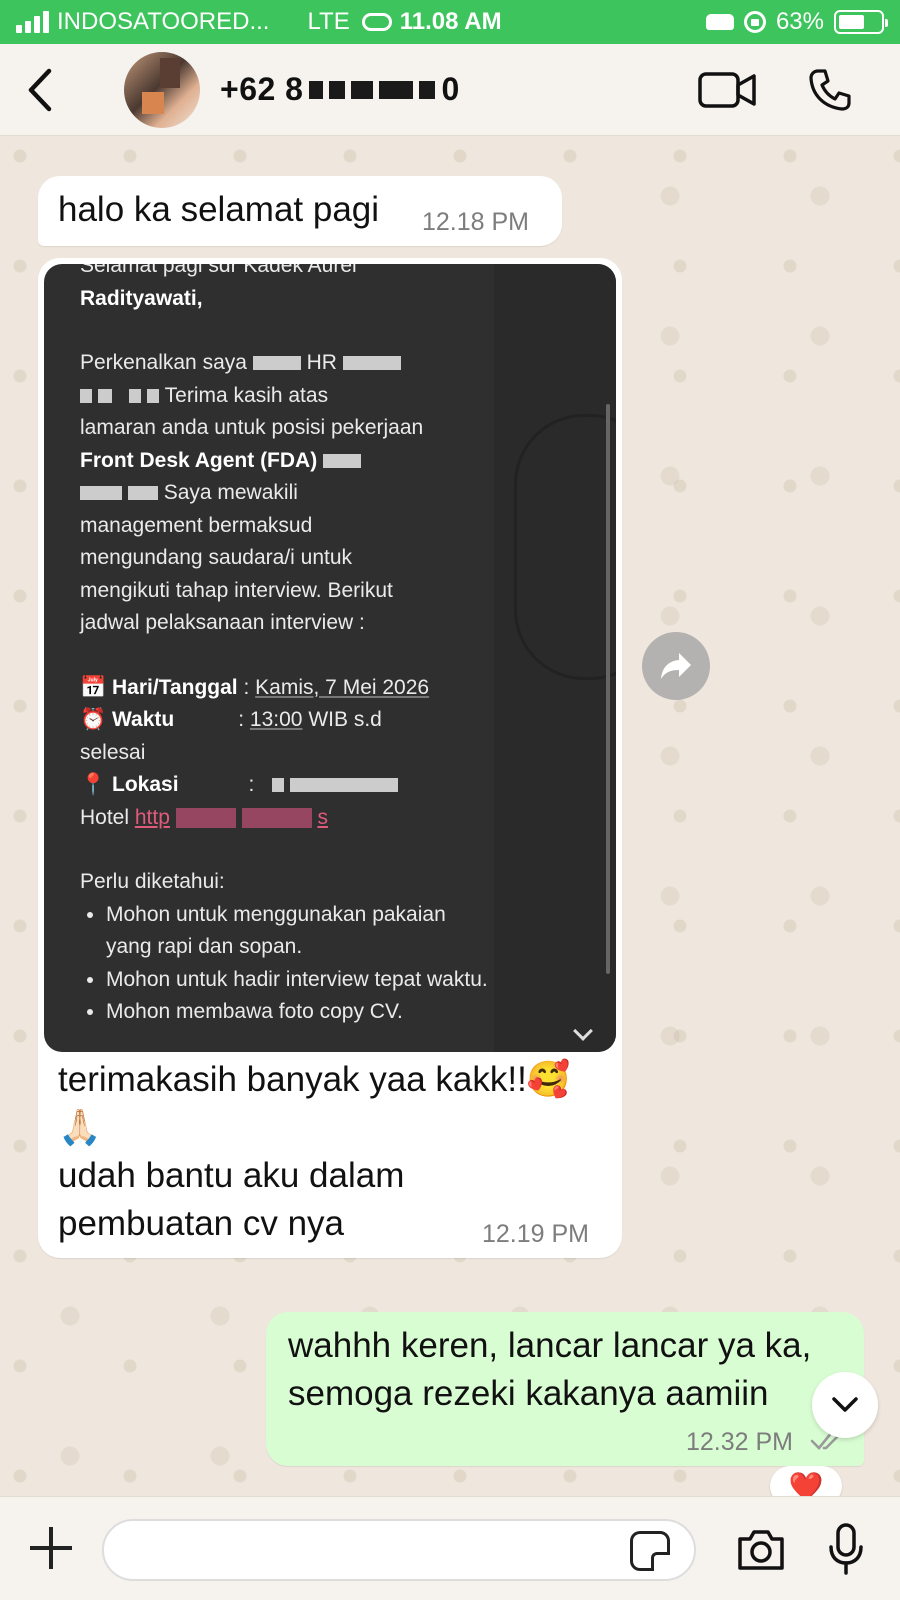 This screenshot has height=1600, width=900. I want to click on chevron-left-icon, so click(40, 89).